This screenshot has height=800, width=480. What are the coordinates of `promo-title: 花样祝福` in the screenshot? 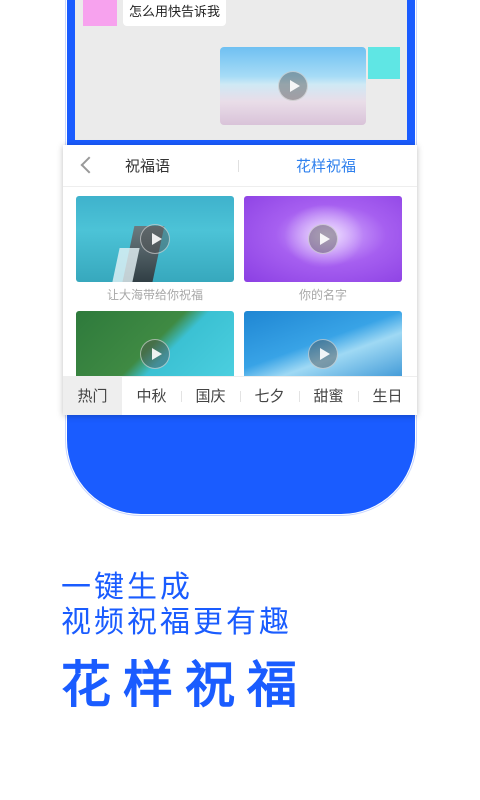 It's located at (185, 685).